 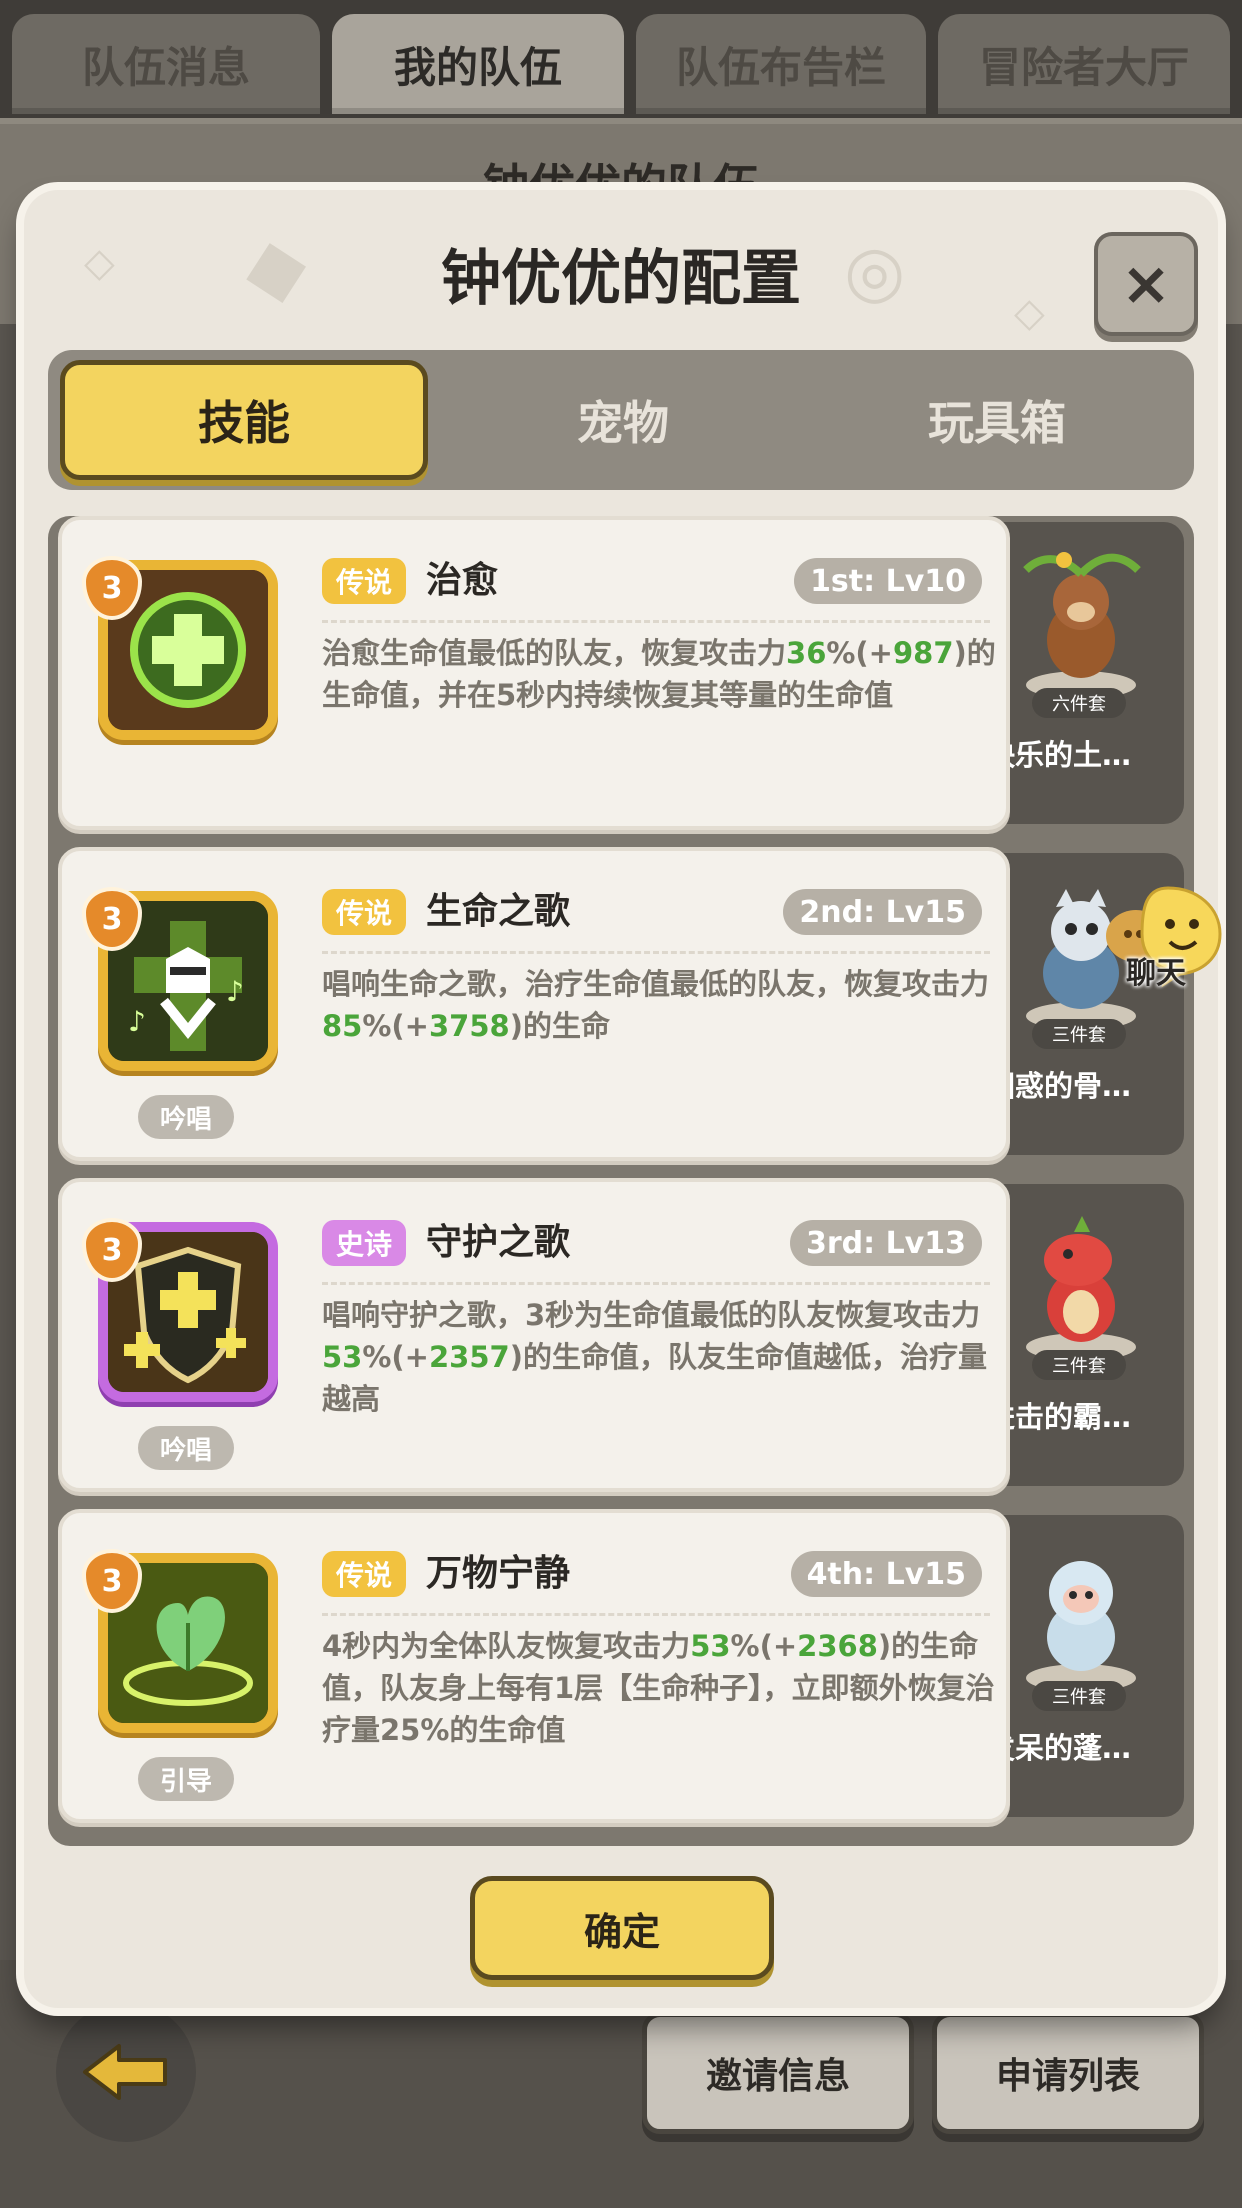 I want to click on skill-name: 万物宁静, so click(x=498, y=1573).